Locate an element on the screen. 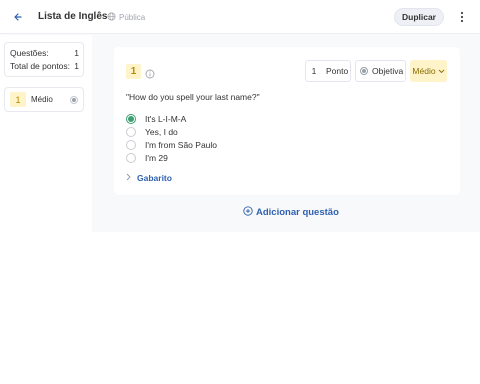 This screenshot has width=480, height=384. points-unit-label: Ponto is located at coordinates (337, 71).